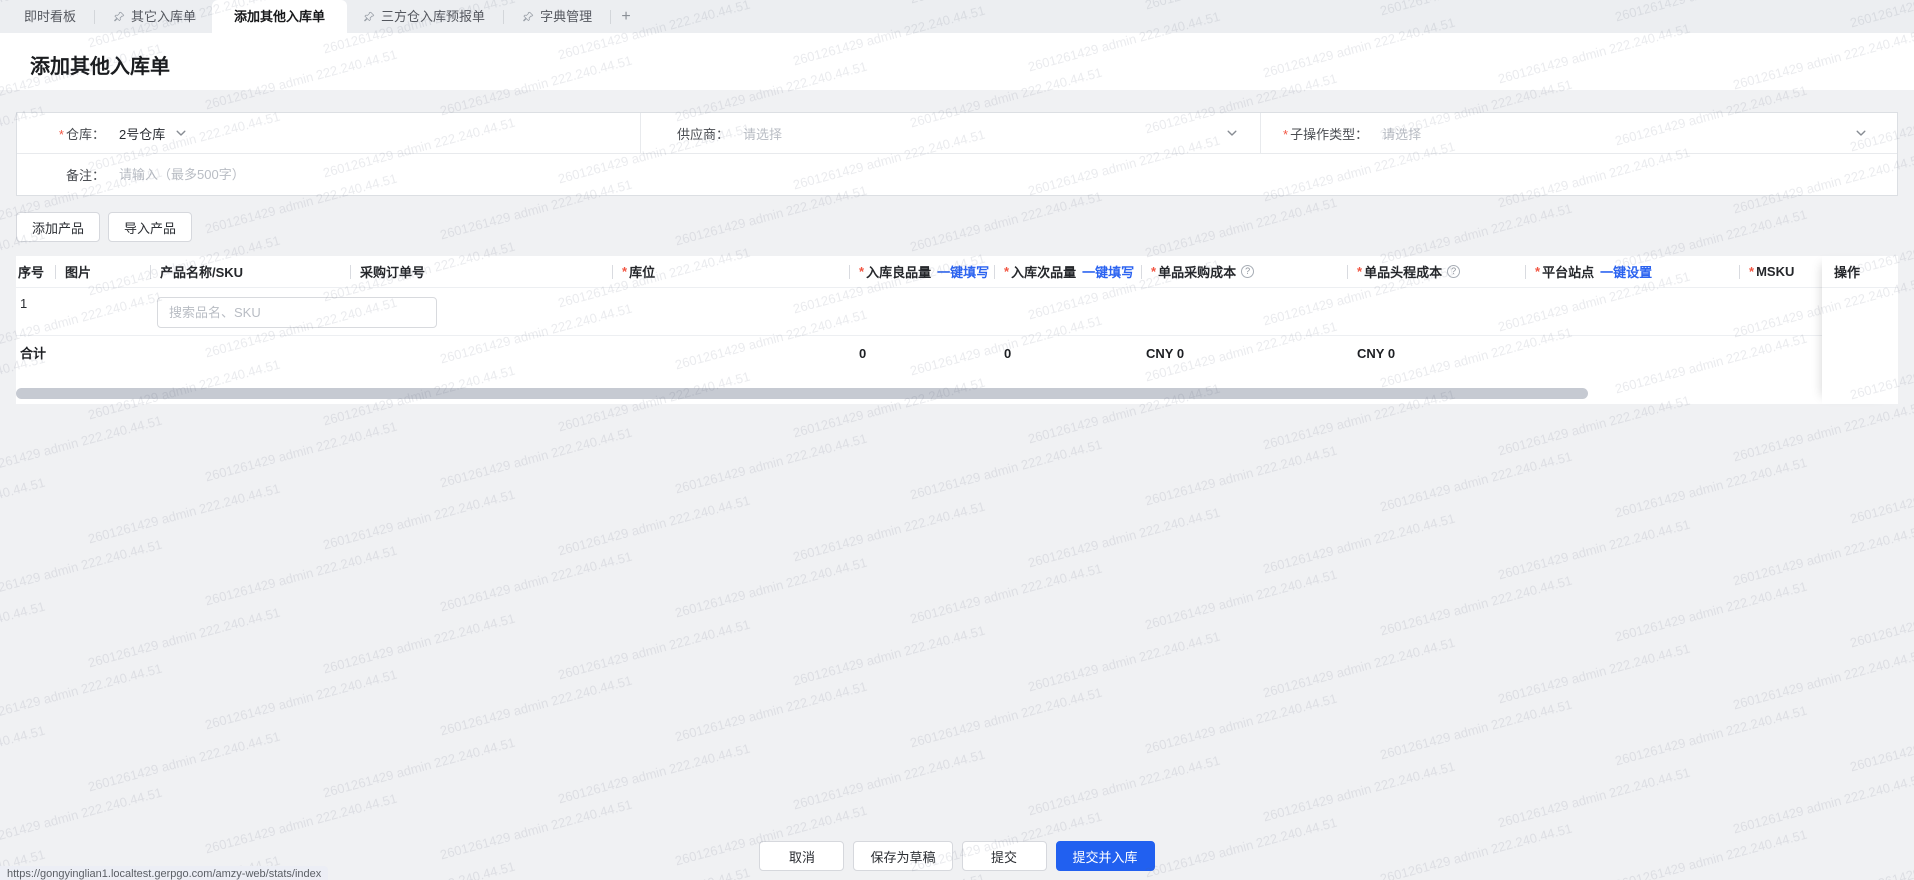 This screenshot has width=1914, height=880. I want to click on import-product-button: 导入产品, so click(150, 227).